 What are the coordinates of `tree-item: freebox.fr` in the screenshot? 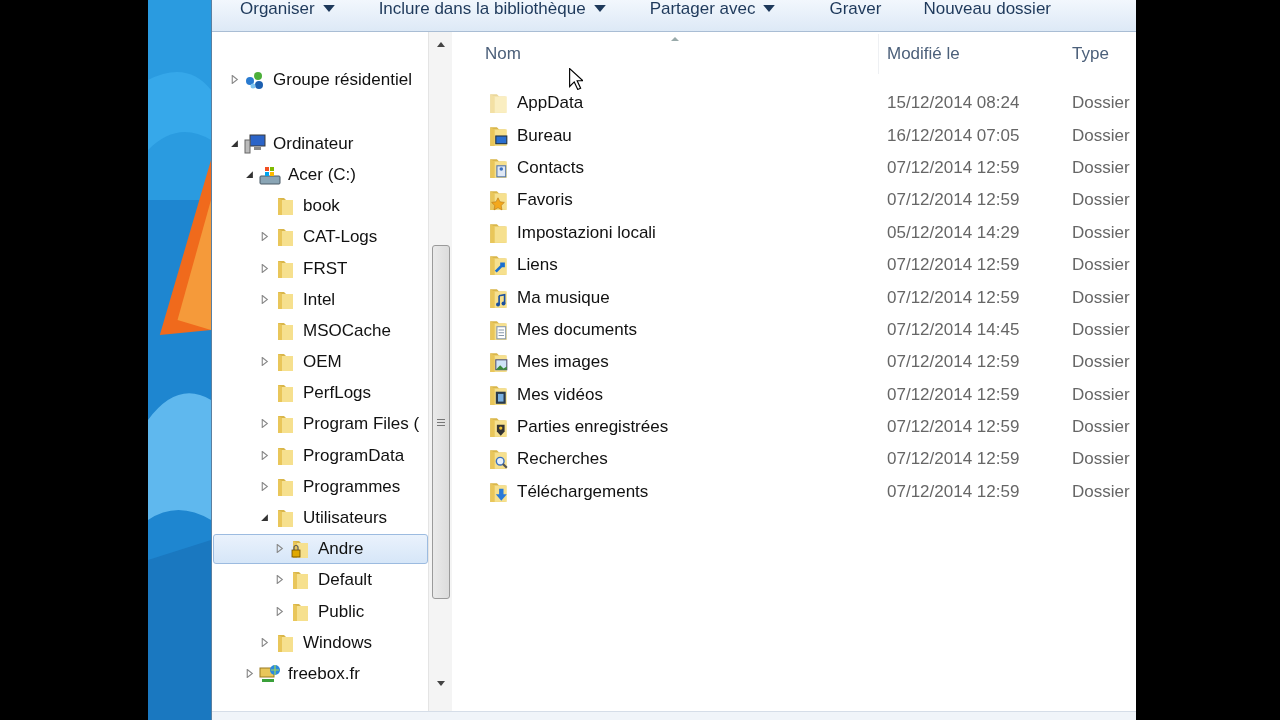 It's located at (320, 673).